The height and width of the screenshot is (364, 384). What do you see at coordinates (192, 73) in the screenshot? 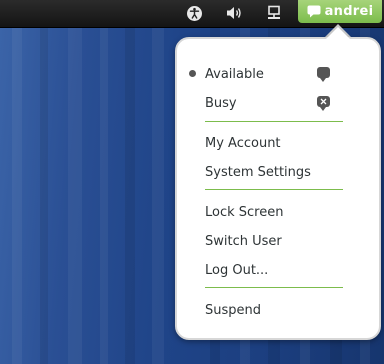
I see `selected-status-bullet` at bounding box center [192, 73].